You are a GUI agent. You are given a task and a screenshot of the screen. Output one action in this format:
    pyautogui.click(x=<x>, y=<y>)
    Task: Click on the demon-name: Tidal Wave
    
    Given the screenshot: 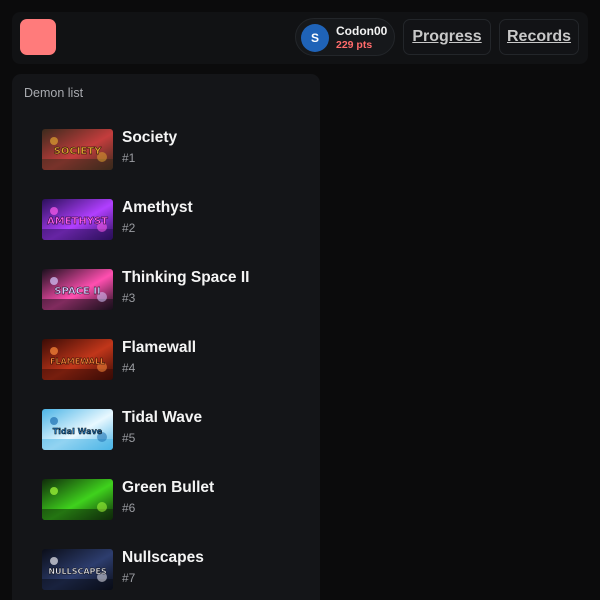 What is the action you would take?
    pyautogui.click(x=162, y=417)
    